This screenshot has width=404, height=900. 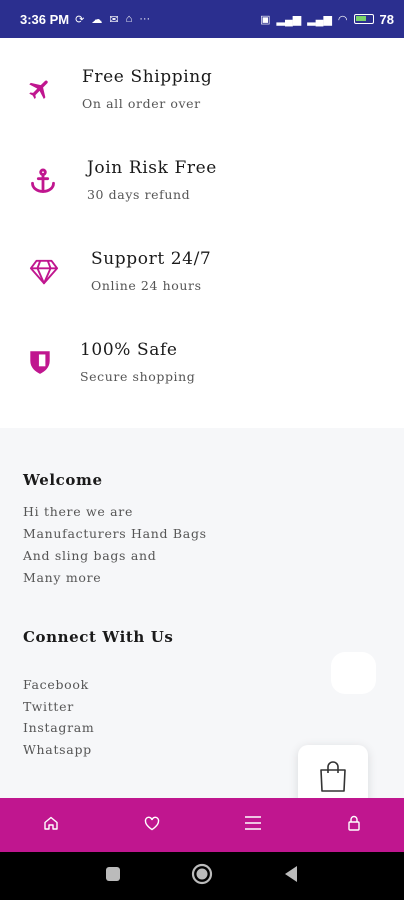 I want to click on home-system-button, so click(x=202, y=876).